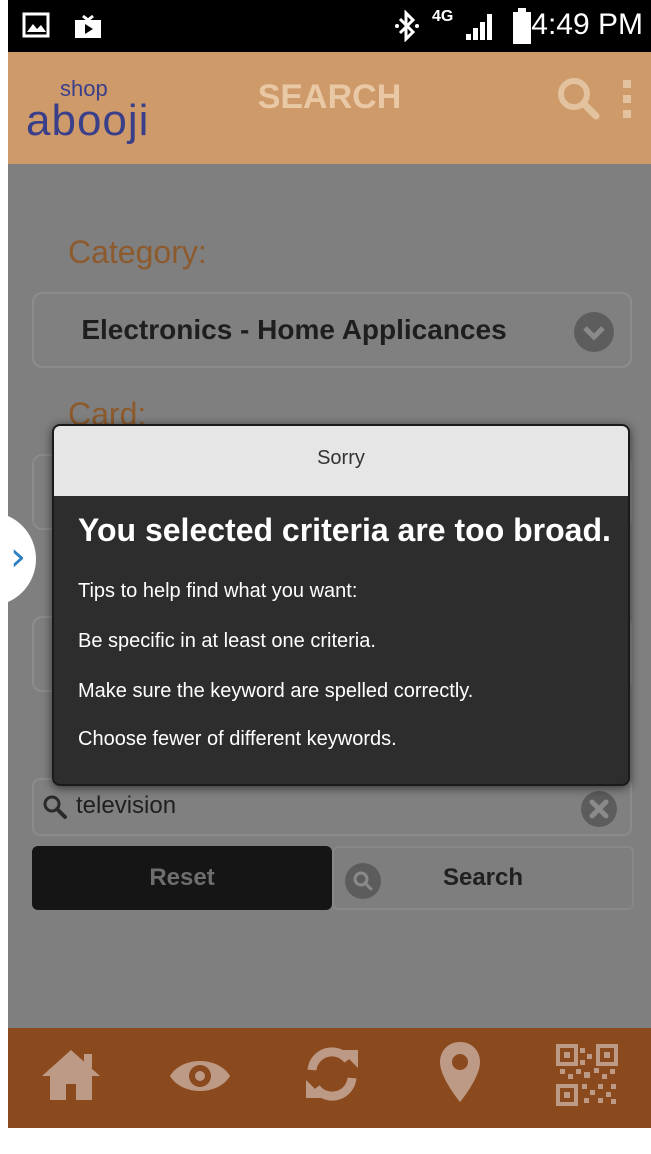  I want to click on battery-icon, so click(522, 28).